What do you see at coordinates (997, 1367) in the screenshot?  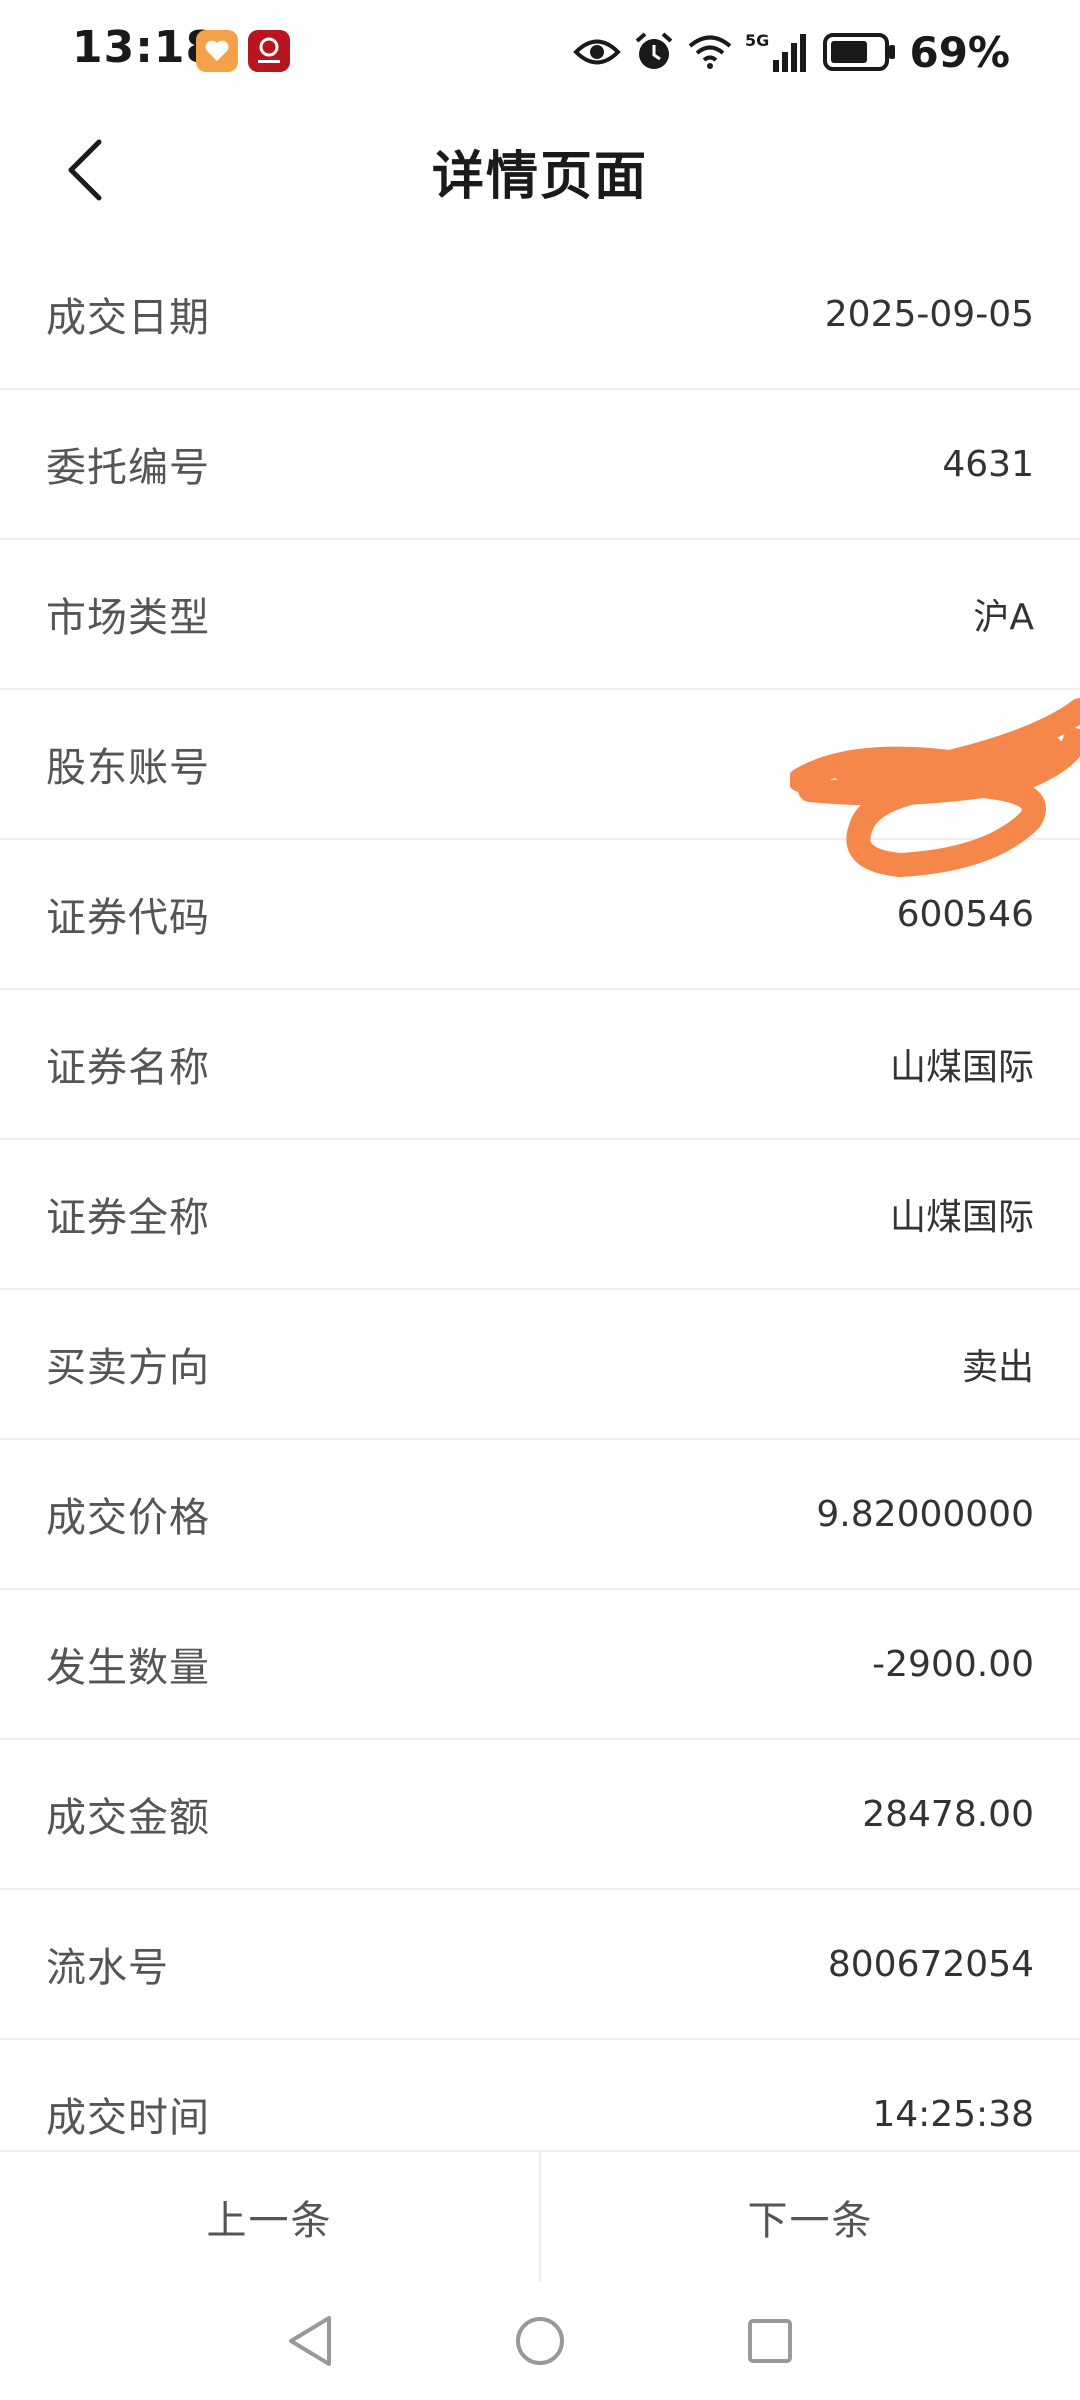 I see `row-value: 卖出` at bounding box center [997, 1367].